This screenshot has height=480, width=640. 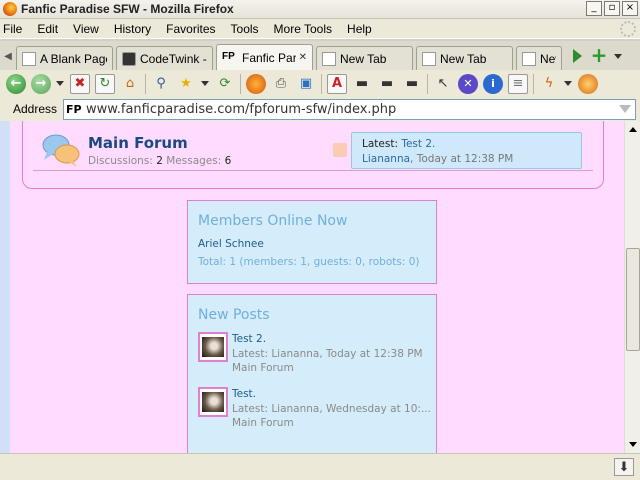 What do you see at coordinates (632, 444) in the screenshot?
I see `scroll-down-button` at bounding box center [632, 444].